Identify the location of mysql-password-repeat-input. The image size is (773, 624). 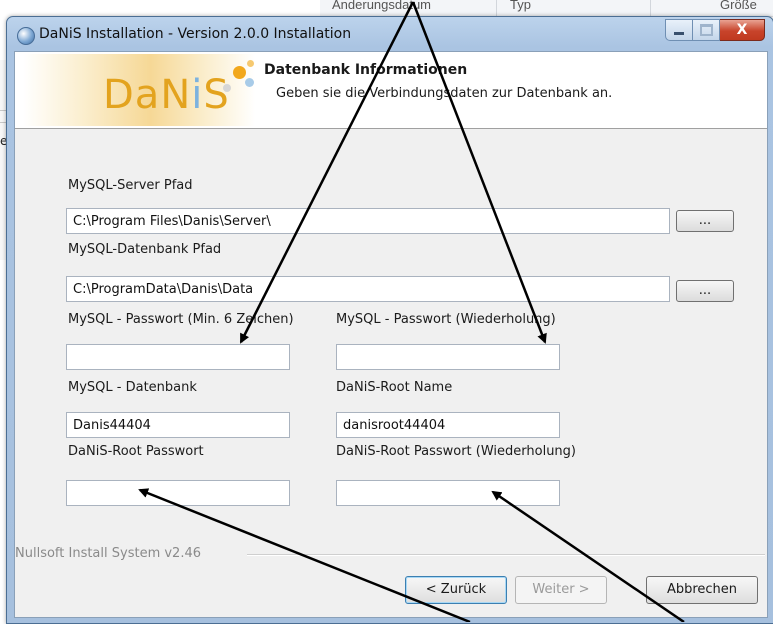
(448, 357).